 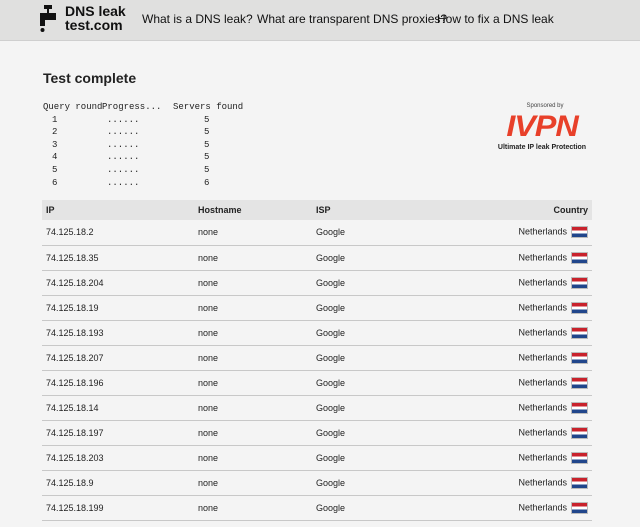 What do you see at coordinates (73, 107) in the screenshot?
I see `header-query-round: Query round` at bounding box center [73, 107].